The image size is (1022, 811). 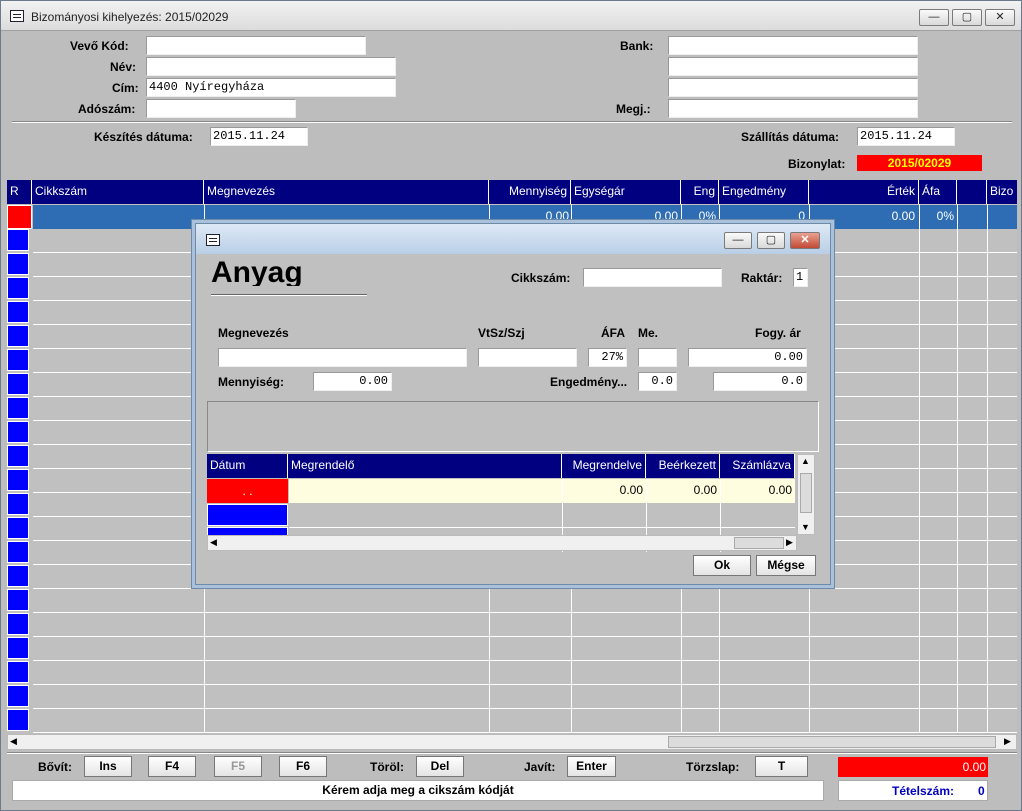 What do you see at coordinates (591, 766) in the screenshot?
I see `enter-button: Enter` at bounding box center [591, 766].